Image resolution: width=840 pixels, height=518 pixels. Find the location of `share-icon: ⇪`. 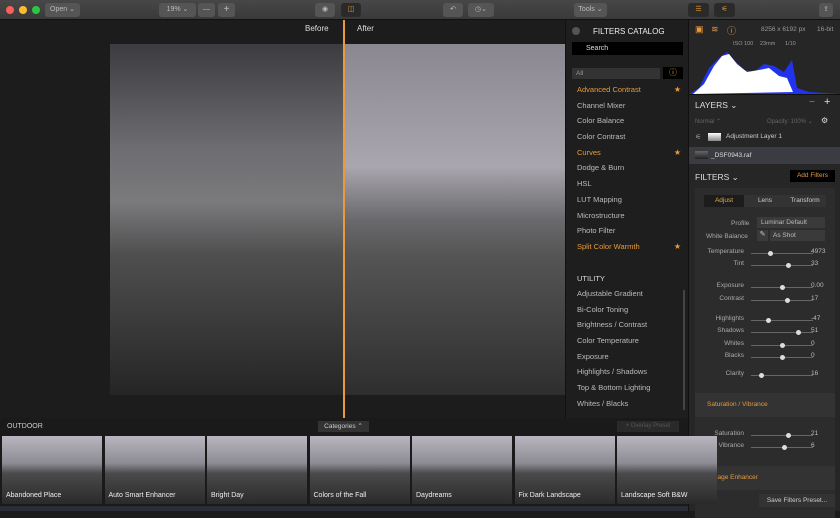

share-icon: ⇪ is located at coordinates (826, 10).